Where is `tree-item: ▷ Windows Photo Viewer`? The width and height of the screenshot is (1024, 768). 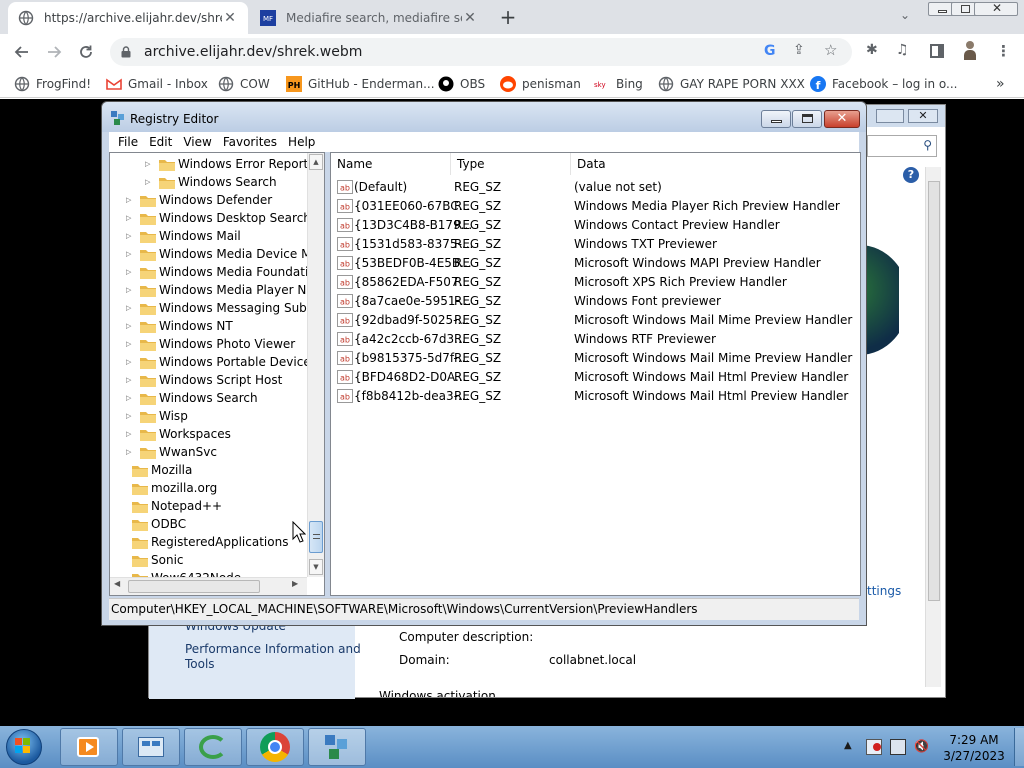 tree-item: ▷ Windows Photo Viewer is located at coordinates (210, 344).